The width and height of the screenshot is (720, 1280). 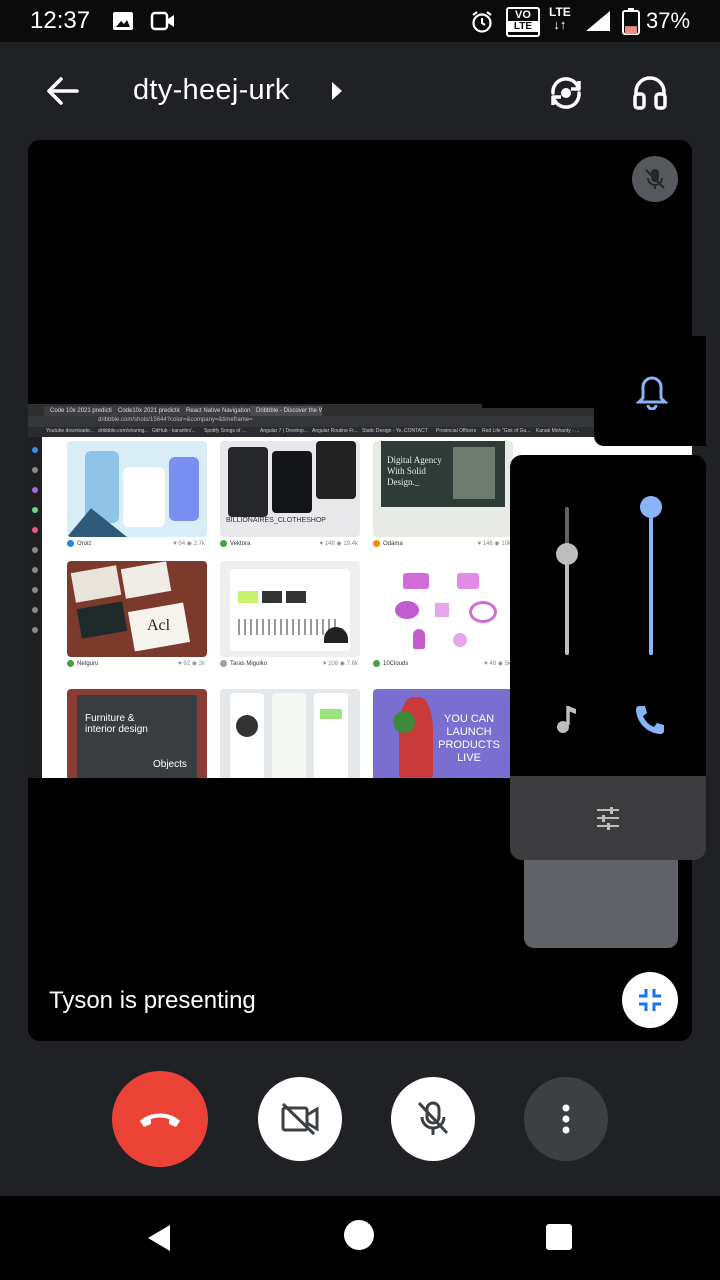 I want to click on minimize-icon, so click(x=650, y=1000).